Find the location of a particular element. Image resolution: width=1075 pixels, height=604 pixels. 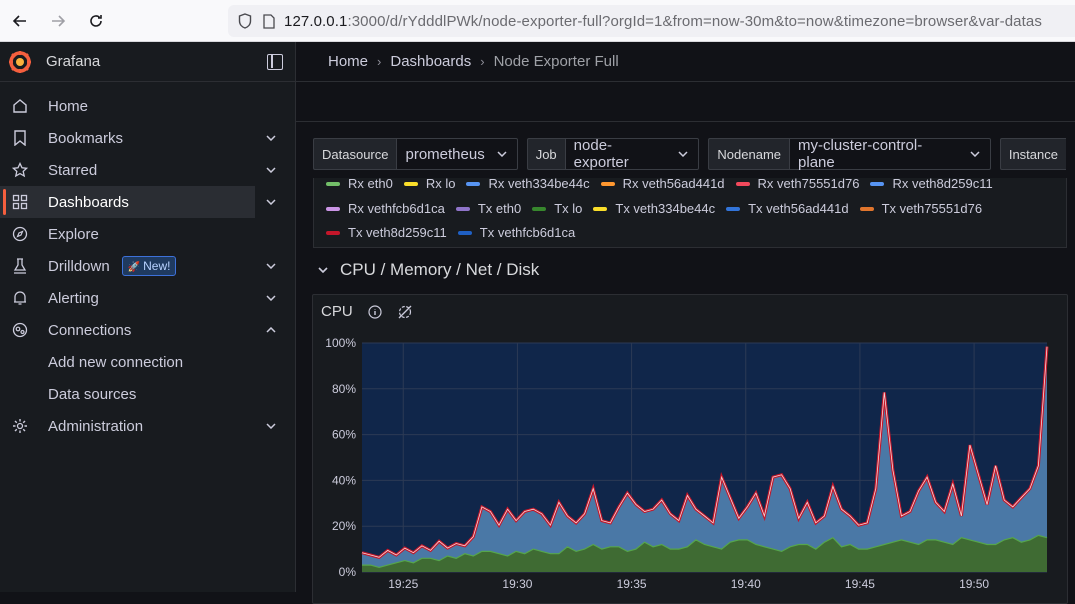

sidebar-item-label: Add new connection is located at coordinates (116, 362).